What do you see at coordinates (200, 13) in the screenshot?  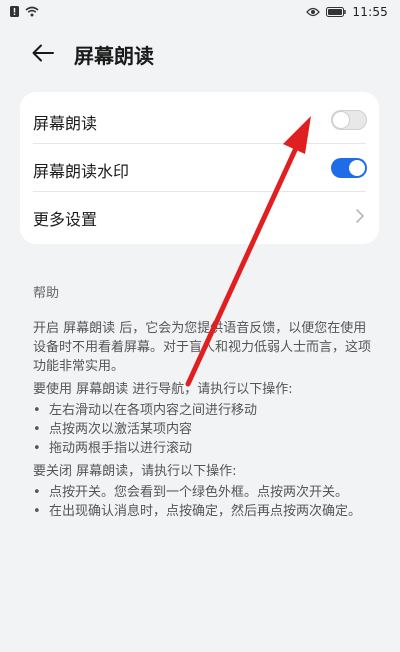 I see `status-bar: 11:55` at bounding box center [200, 13].